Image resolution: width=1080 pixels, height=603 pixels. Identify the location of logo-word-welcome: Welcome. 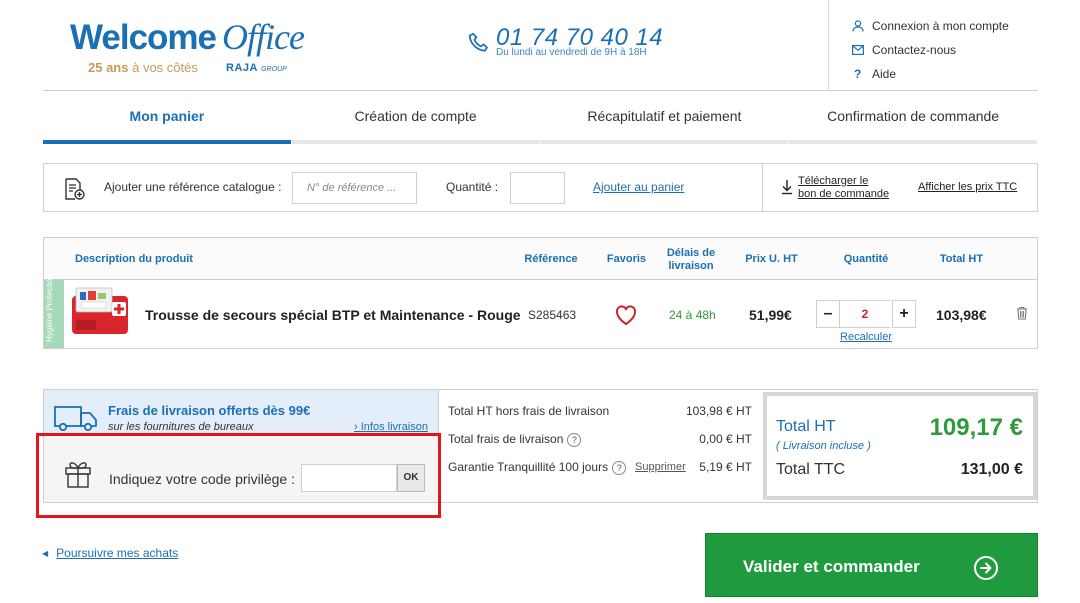
(143, 37).